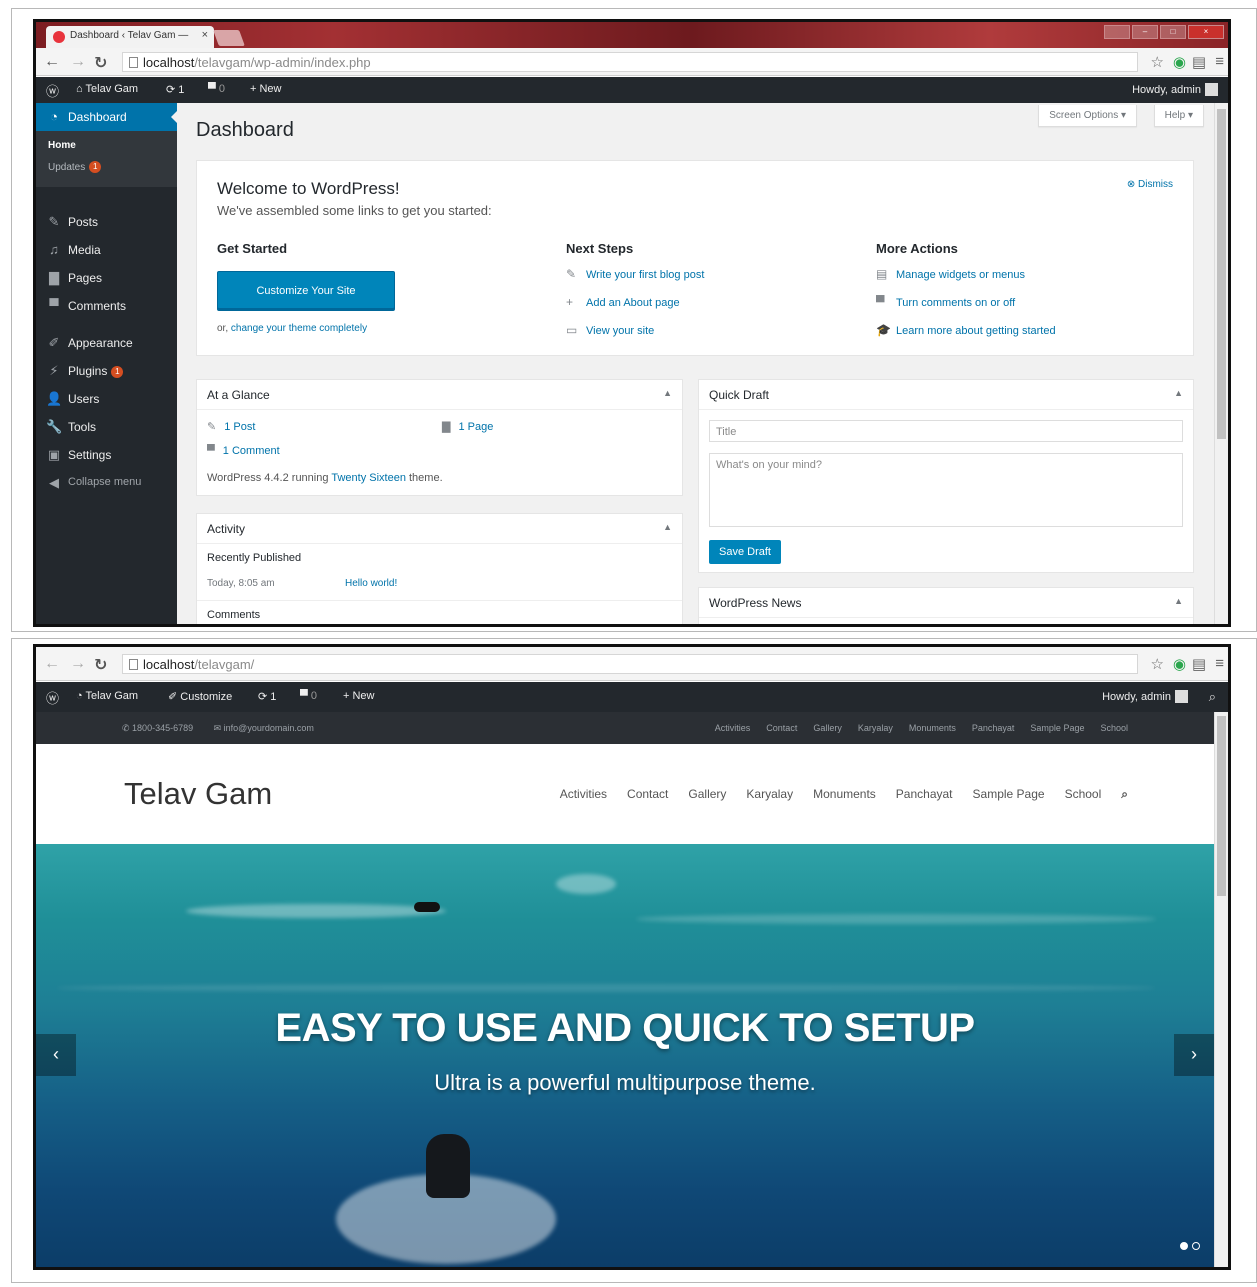  Describe the element at coordinates (950, 274) in the screenshot. I see `manage-widgets-link: ▤ Manage widgets or menus` at that location.